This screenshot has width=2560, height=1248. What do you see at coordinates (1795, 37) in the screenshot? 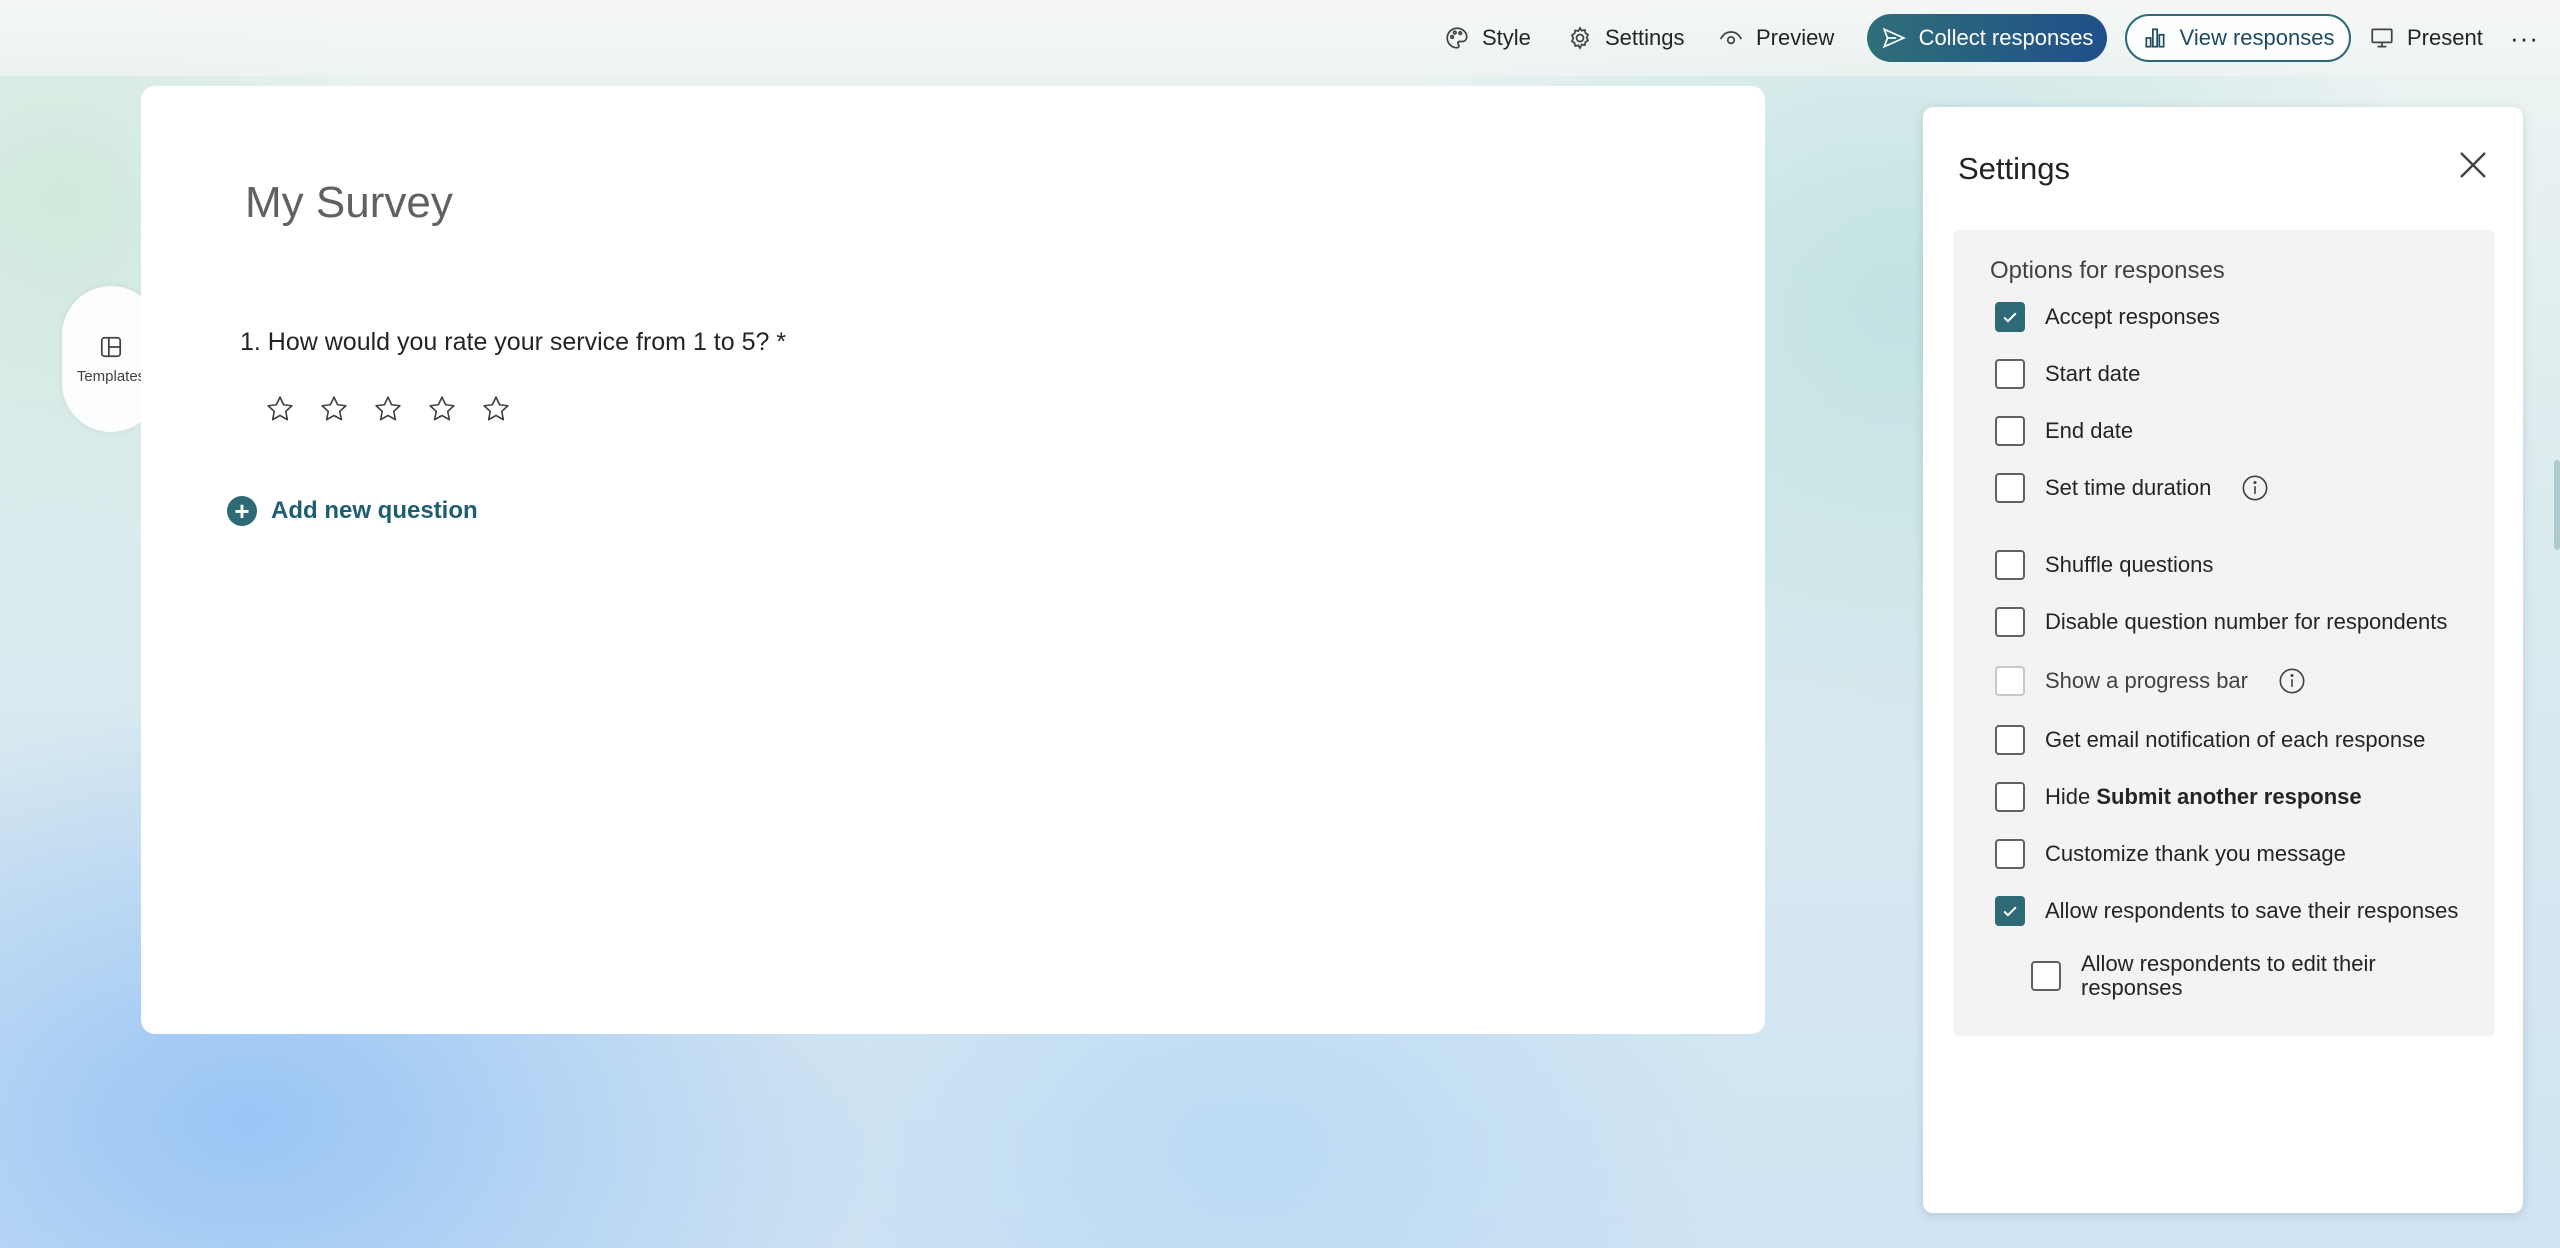
I see `preview-label: Preview` at bounding box center [1795, 37].